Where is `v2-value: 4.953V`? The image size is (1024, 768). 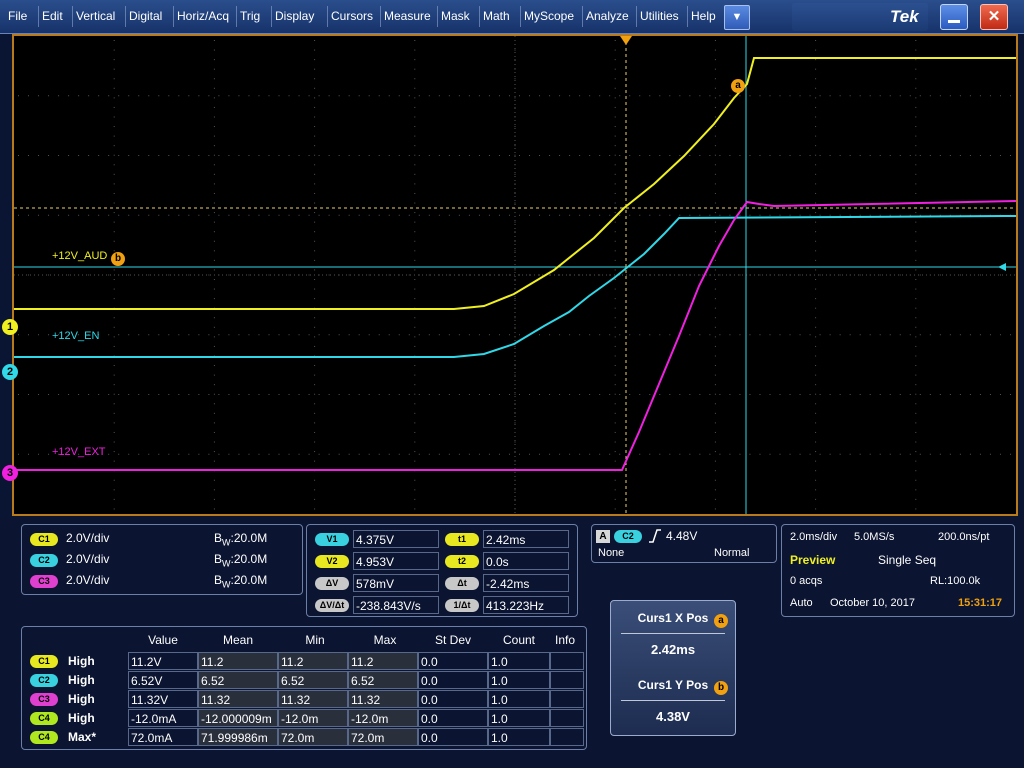 v2-value: 4.953V is located at coordinates (396, 561).